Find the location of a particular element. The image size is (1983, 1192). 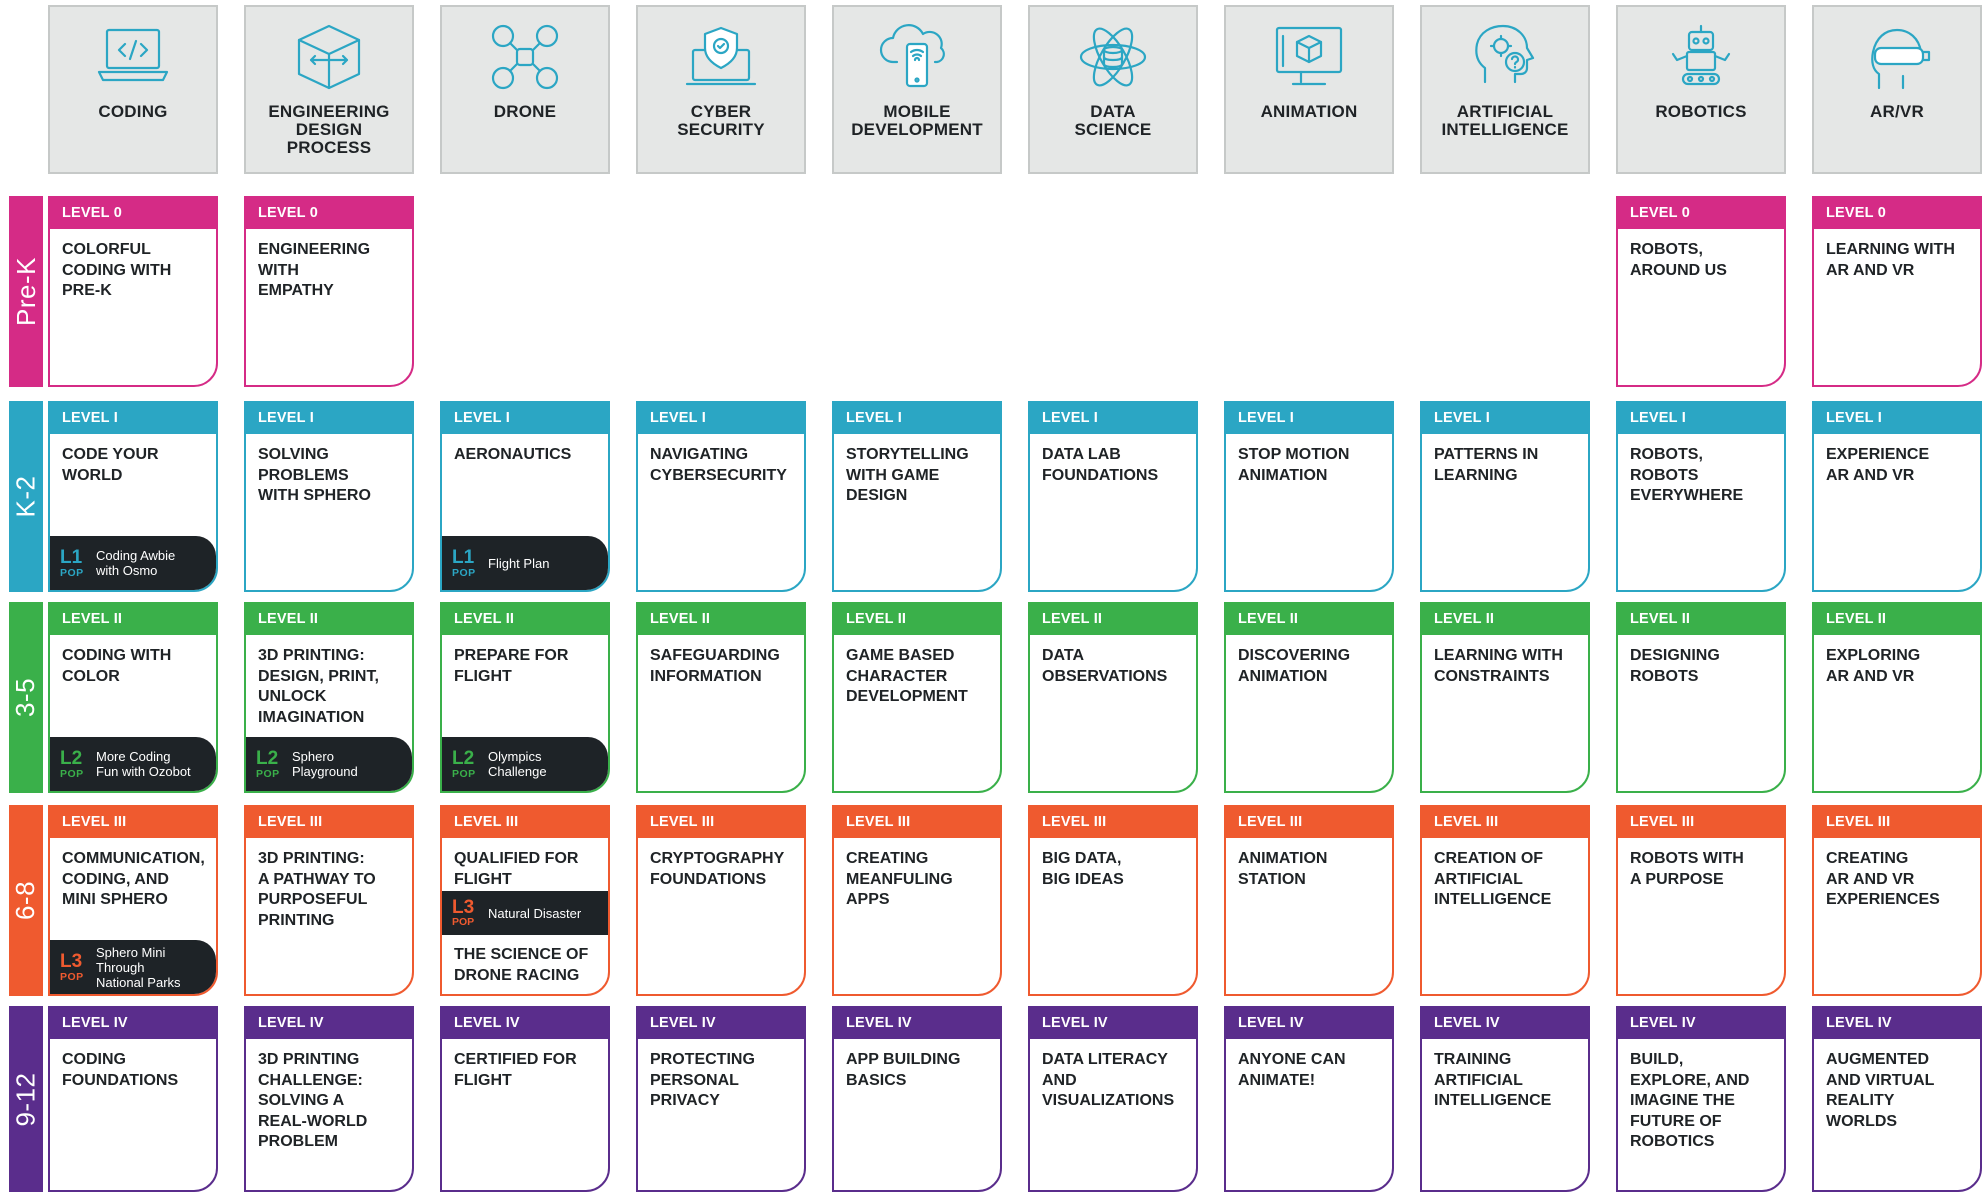

monitor-cube-icon is located at coordinates (1309, 57).